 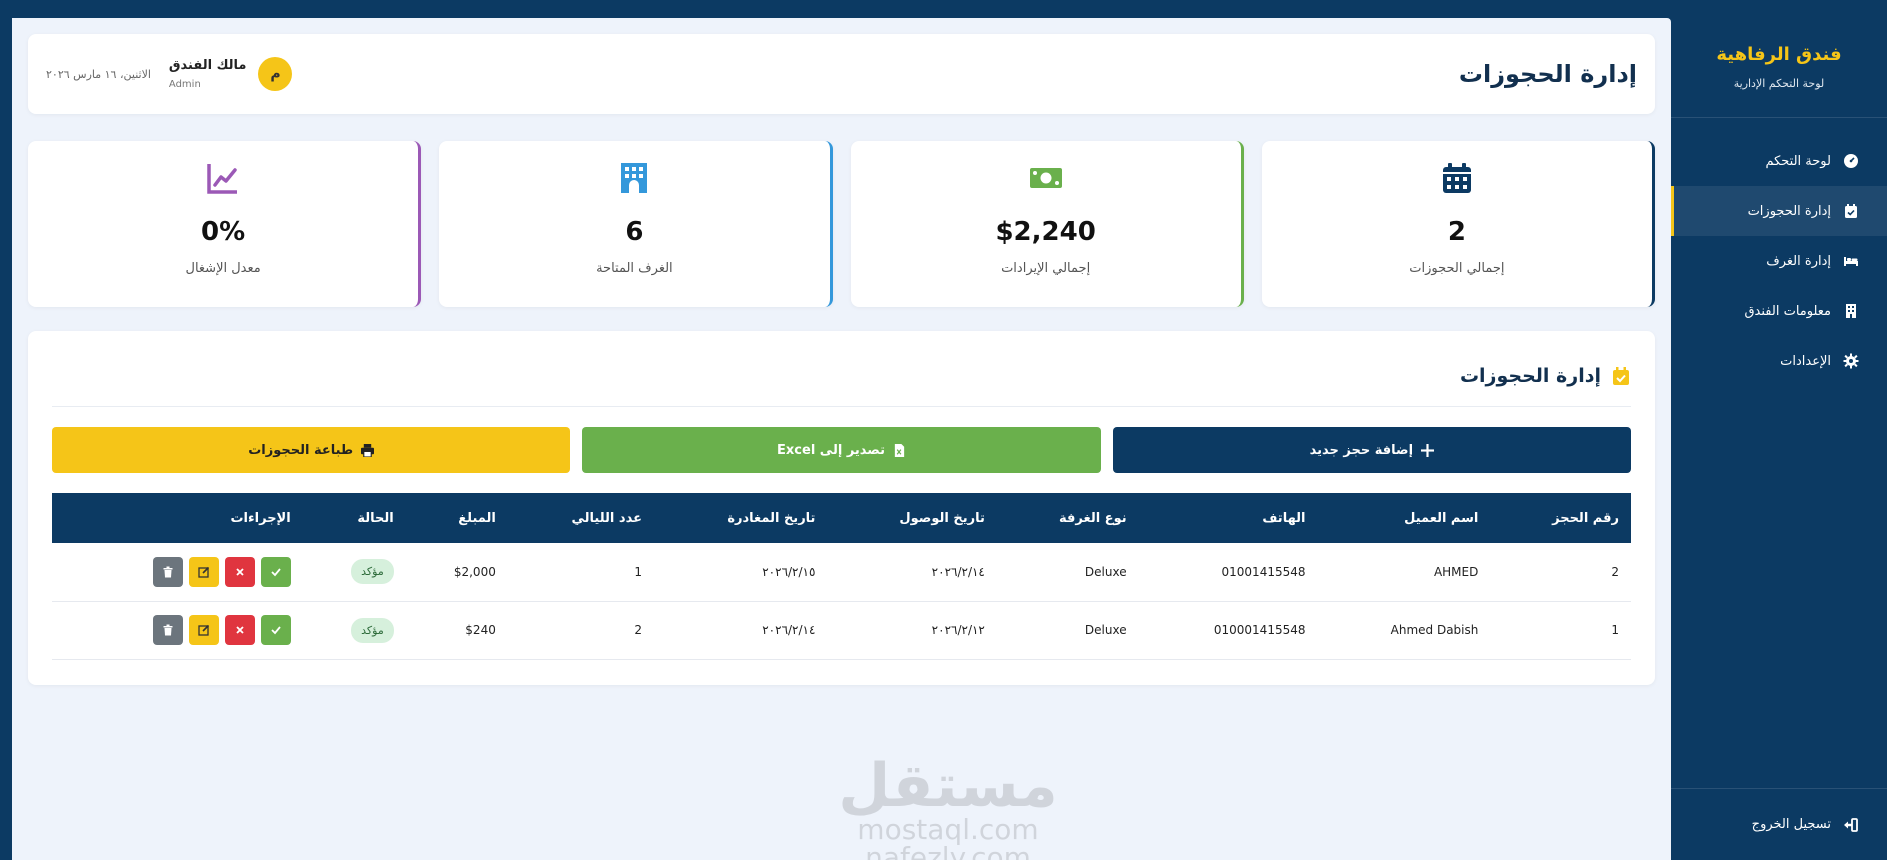 I want to click on logout-label: تسجيل الخروج, so click(x=1791, y=824).